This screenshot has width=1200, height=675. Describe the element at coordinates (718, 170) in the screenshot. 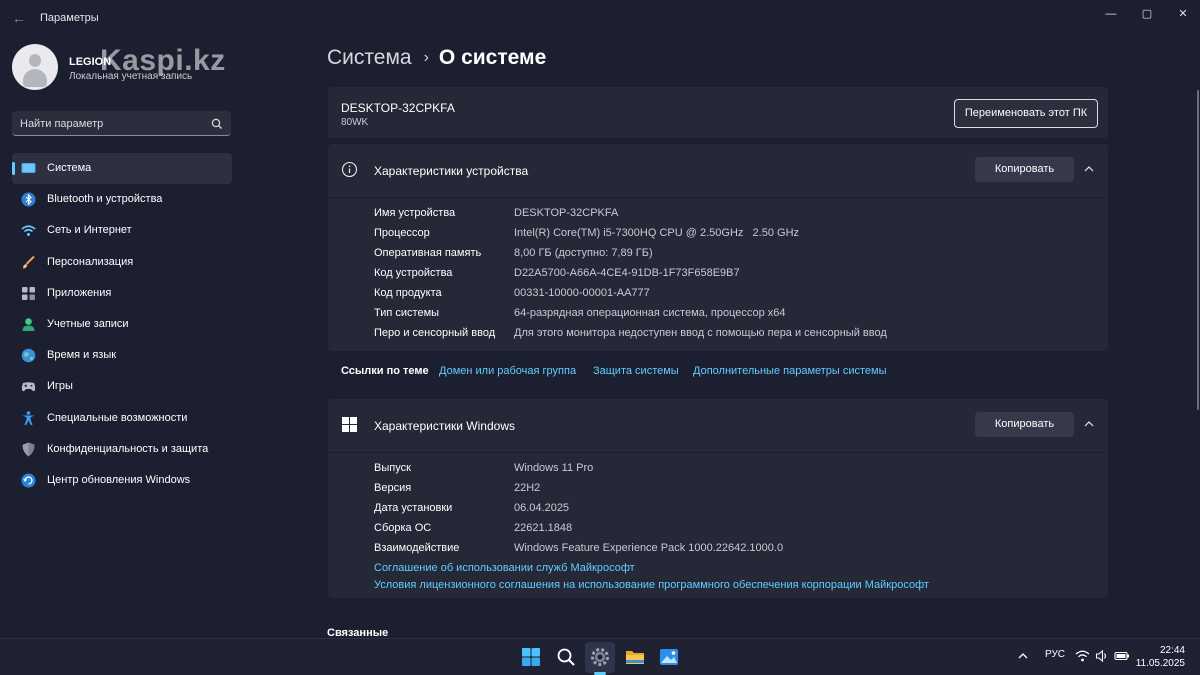

I see `device-specs-header: Характеристики устройства Копировать` at that location.